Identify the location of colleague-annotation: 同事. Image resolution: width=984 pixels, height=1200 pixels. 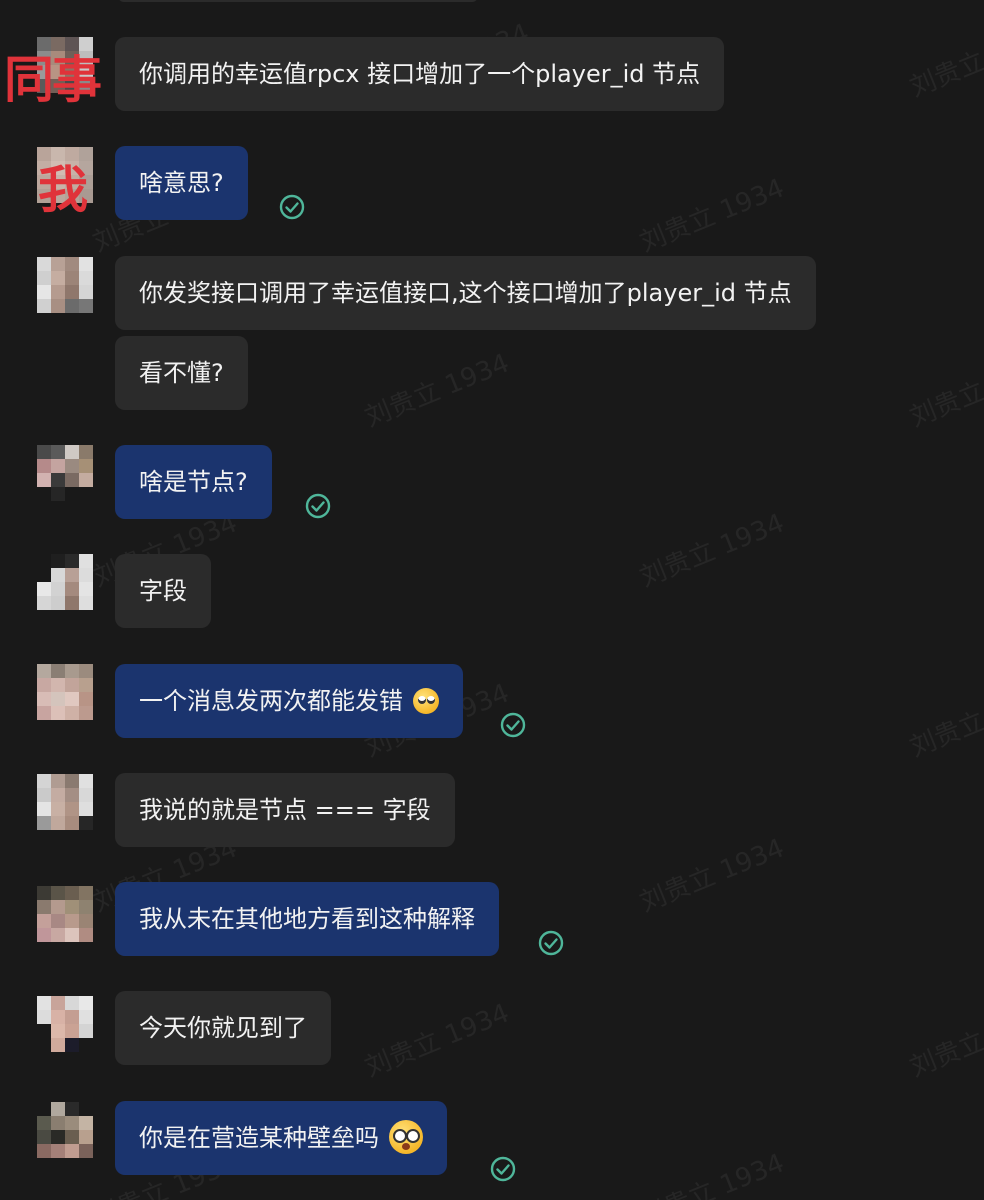
(53, 80).